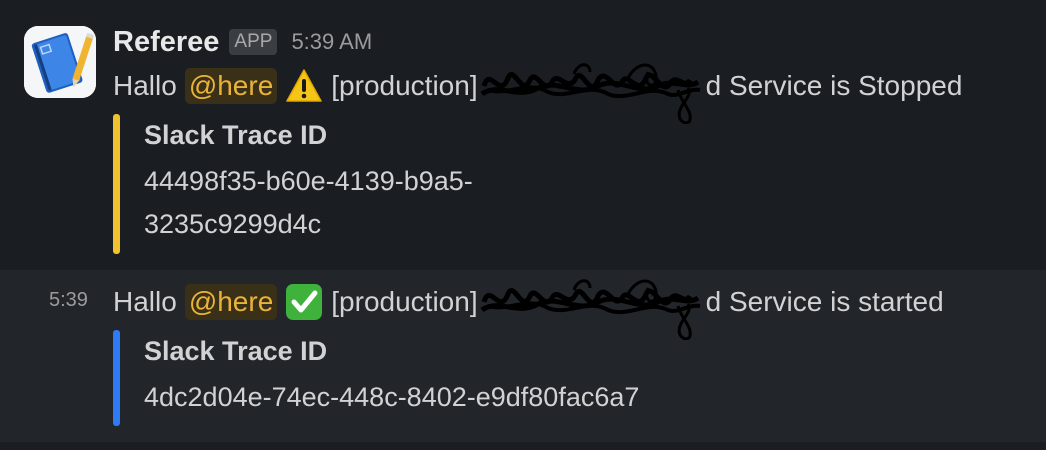  I want to click on warning-icon, so click(304, 85).